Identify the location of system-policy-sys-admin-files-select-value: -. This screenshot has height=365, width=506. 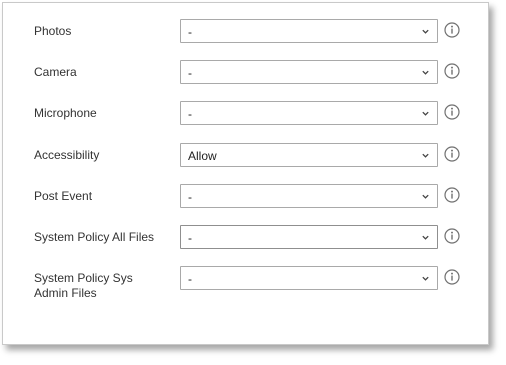
(190, 279).